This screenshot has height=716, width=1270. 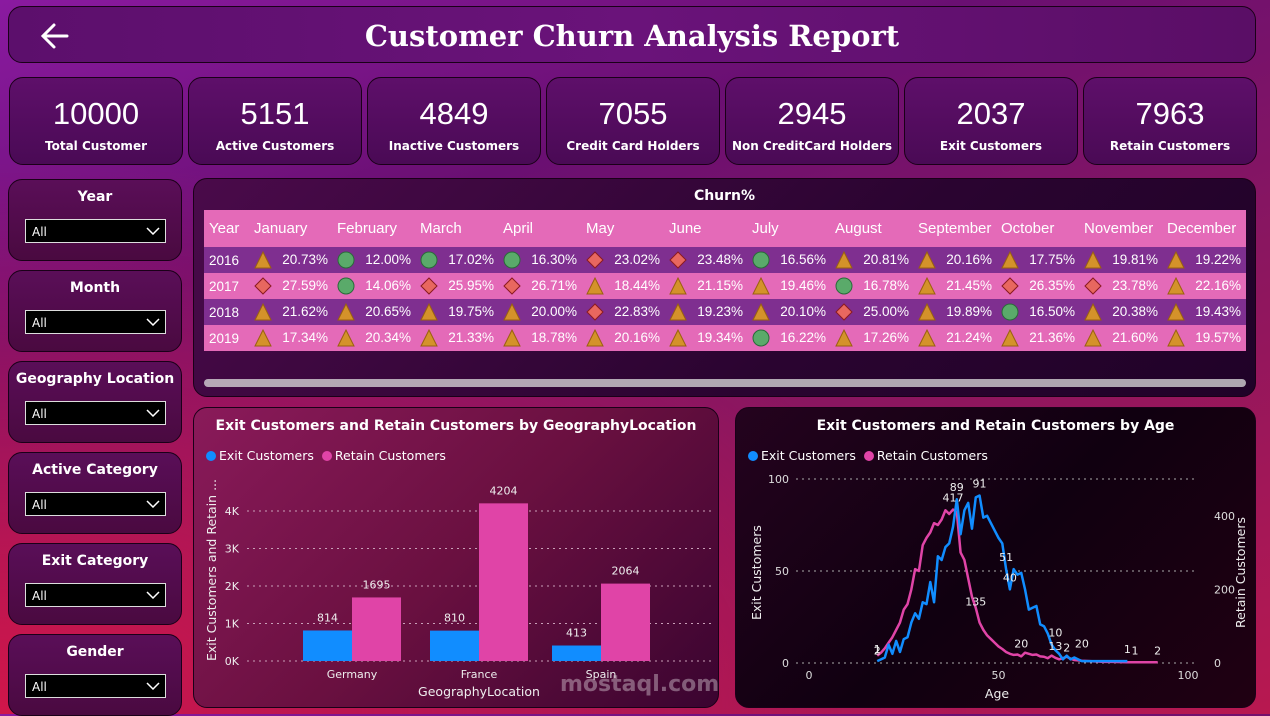 I want to click on column-header: September, so click(x=954, y=228).